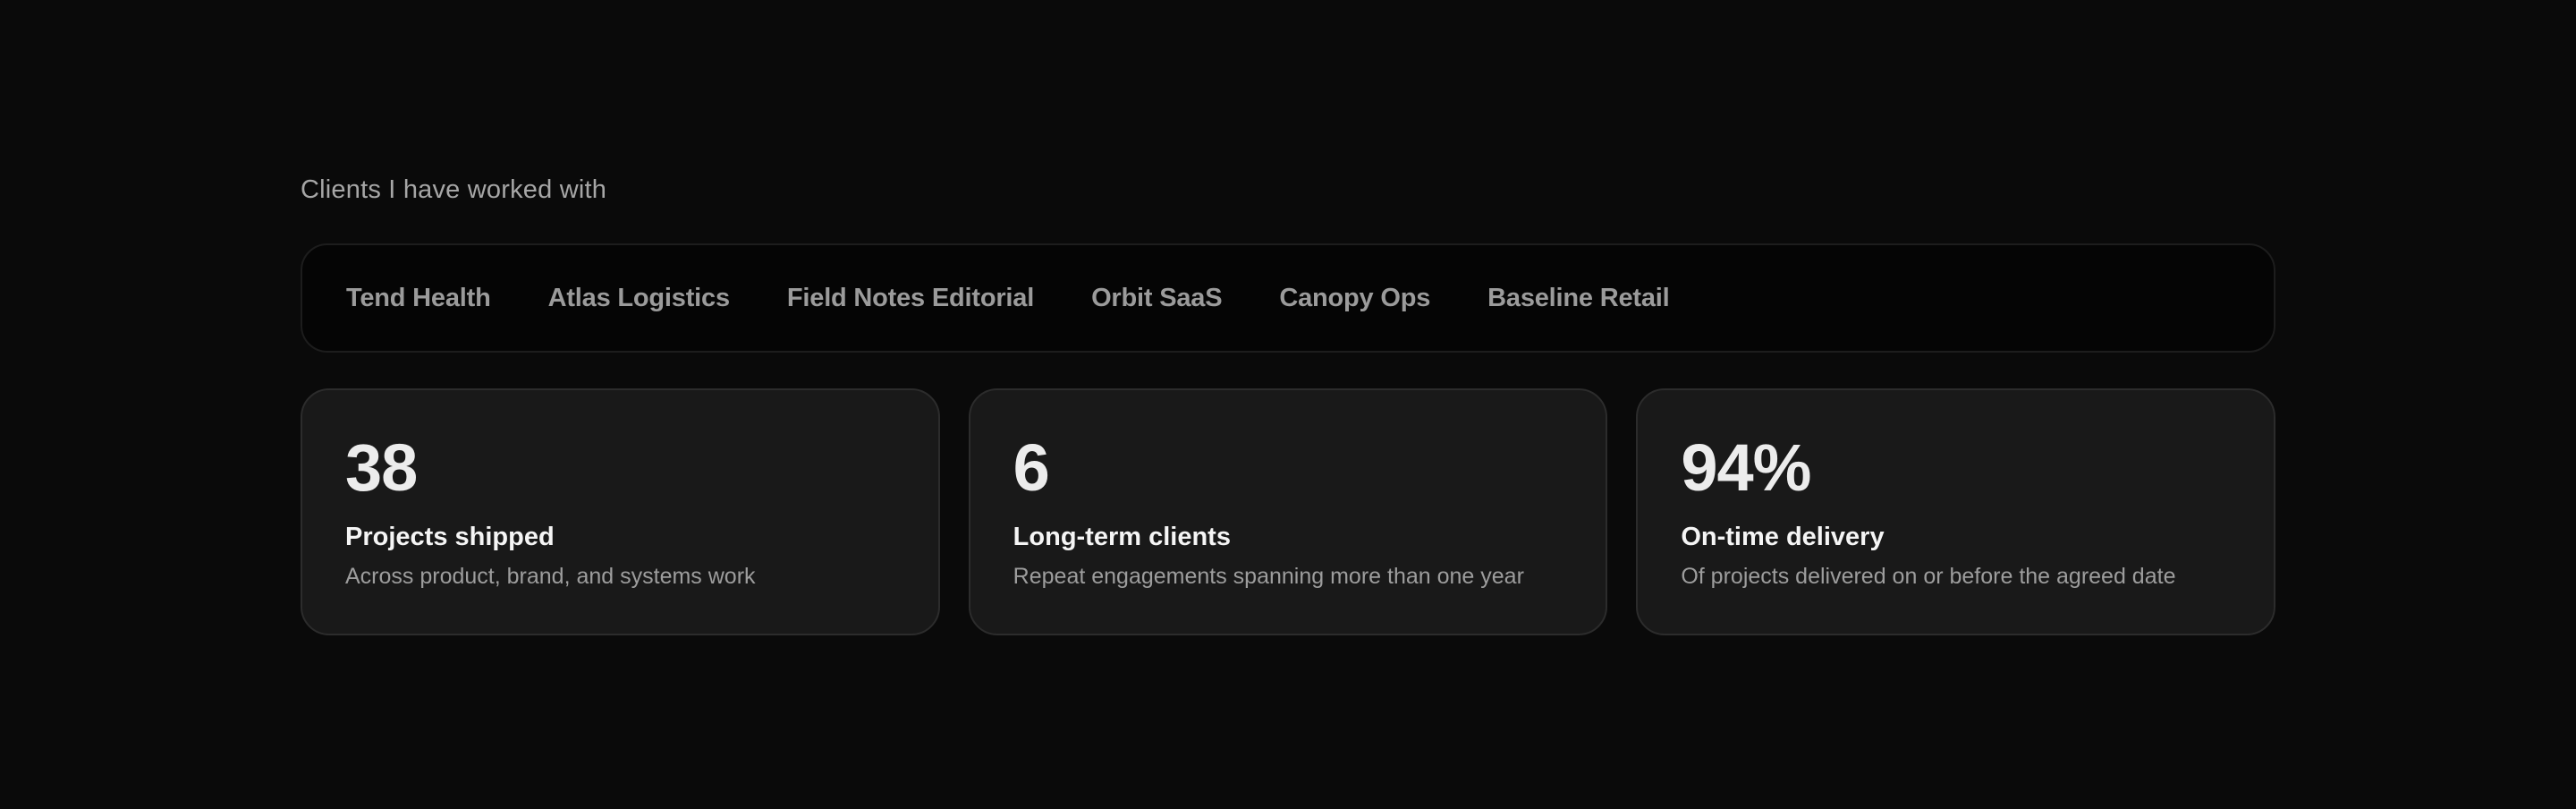 The height and width of the screenshot is (809, 2576). What do you see at coordinates (1783, 537) in the screenshot?
I see `stat-label: On-time delivery` at bounding box center [1783, 537].